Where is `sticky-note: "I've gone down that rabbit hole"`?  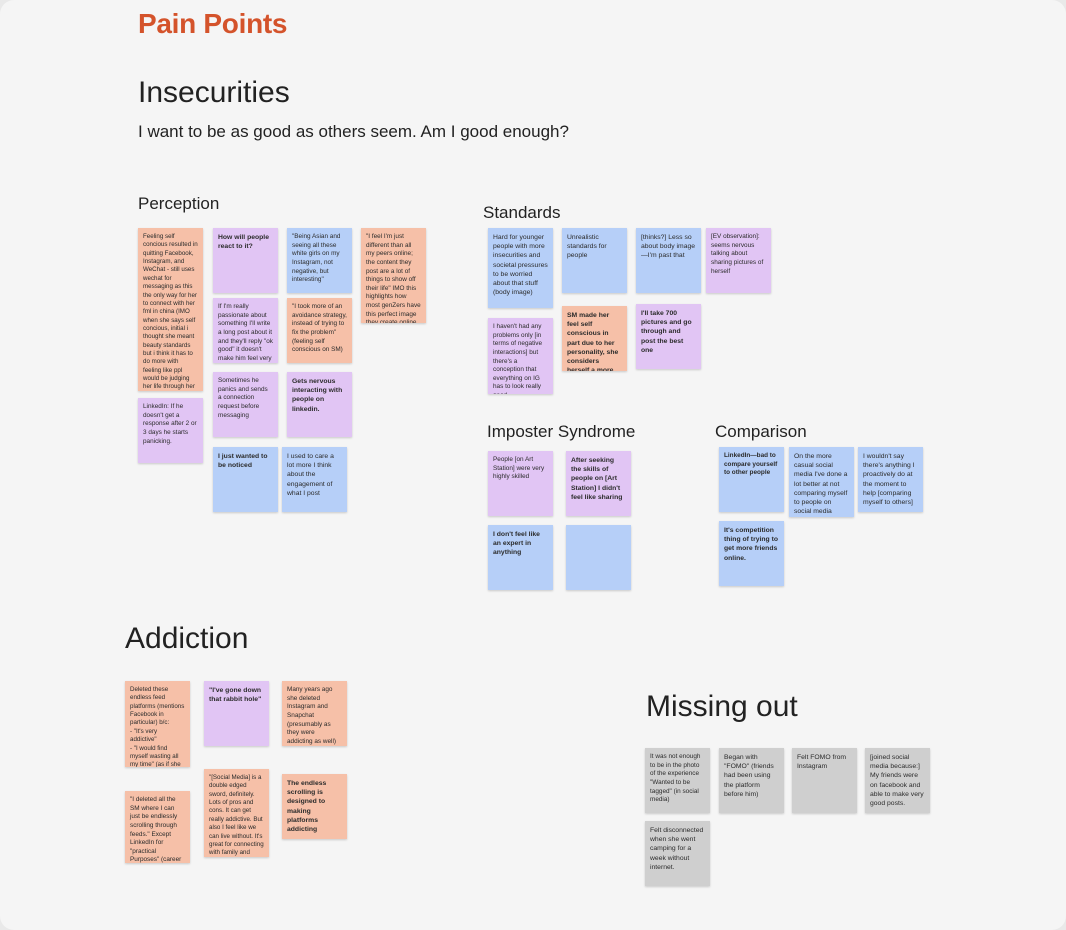 sticky-note: "I've gone down that rabbit hole" is located at coordinates (236, 713).